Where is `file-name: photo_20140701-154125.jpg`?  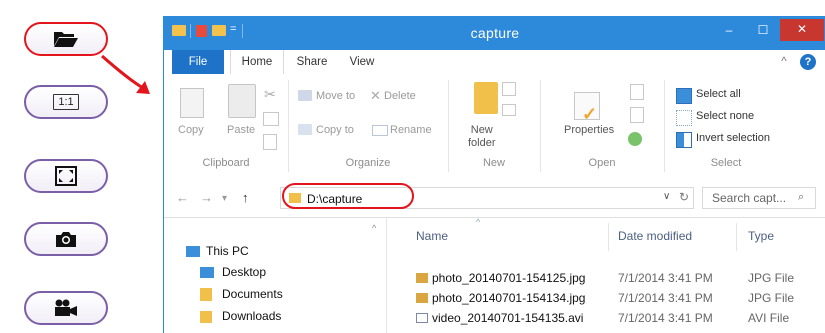
file-name: photo_20140701-154125.jpg is located at coordinates (509, 278).